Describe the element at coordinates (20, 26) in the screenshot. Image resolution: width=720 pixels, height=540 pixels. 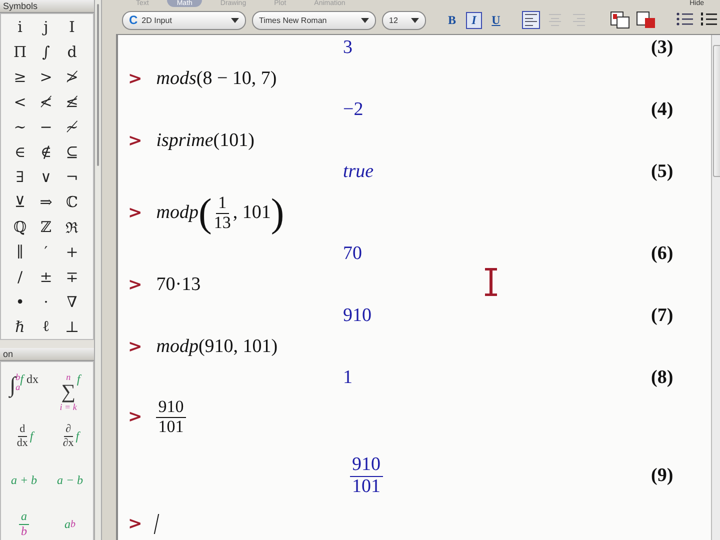
I see `symbol-button: i` at that location.